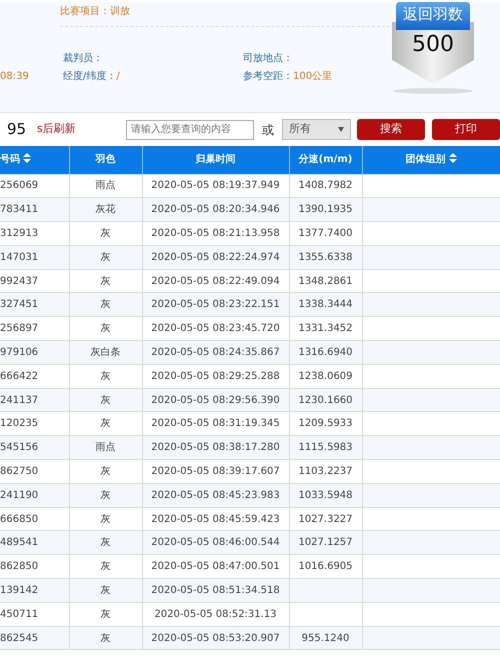 Image resolution: width=500 pixels, height=656 pixels. I want to click on speed-value: 1408.7982, so click(325, 186).